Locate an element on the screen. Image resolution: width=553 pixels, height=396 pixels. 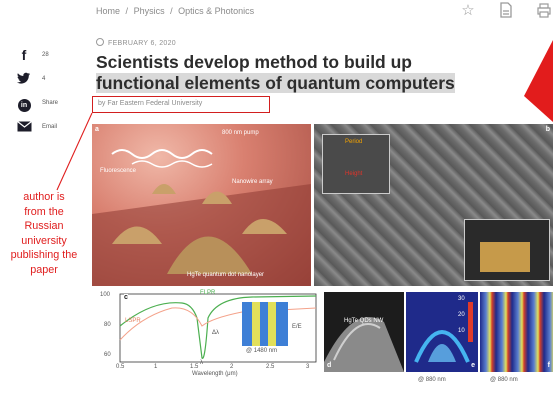
x-axis-label: Wavelength (μm) is located at coordinates (215, 374).